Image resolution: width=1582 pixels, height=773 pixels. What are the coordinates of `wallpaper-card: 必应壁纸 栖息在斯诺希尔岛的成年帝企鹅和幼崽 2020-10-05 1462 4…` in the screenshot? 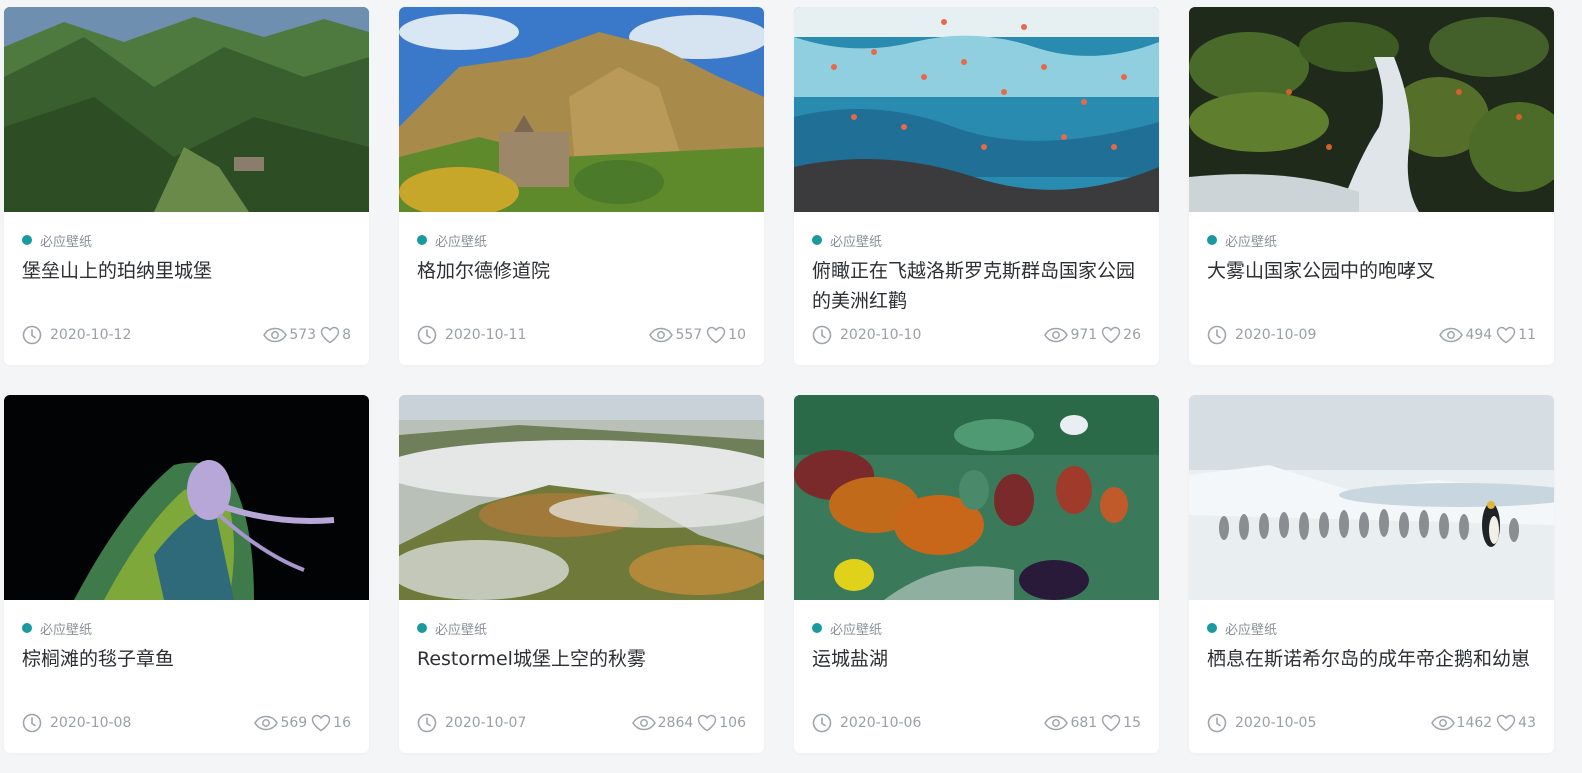 It's located at (1371, 574).